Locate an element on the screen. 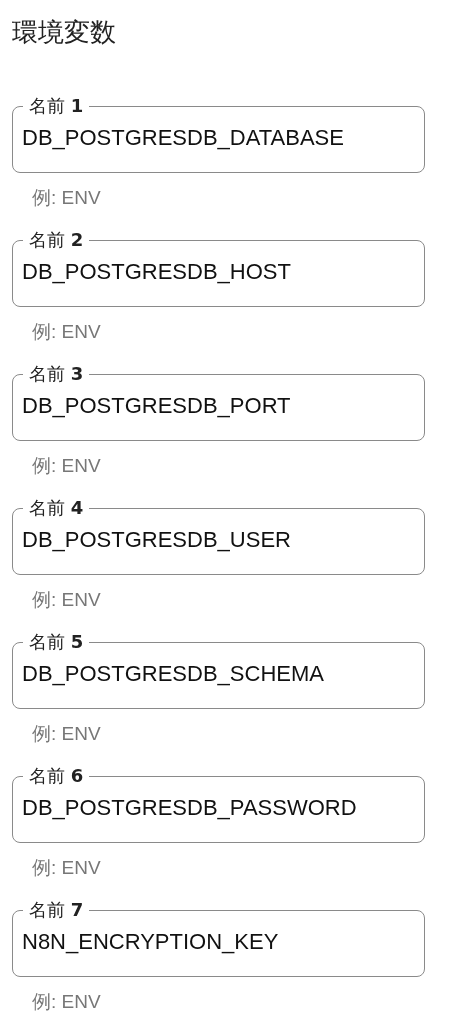 The height and width of the screenshot is (1026, 450). input-field: 名前 5 DB_POSTGRESDB_SCHEMA is located at coordinates (218, 670).